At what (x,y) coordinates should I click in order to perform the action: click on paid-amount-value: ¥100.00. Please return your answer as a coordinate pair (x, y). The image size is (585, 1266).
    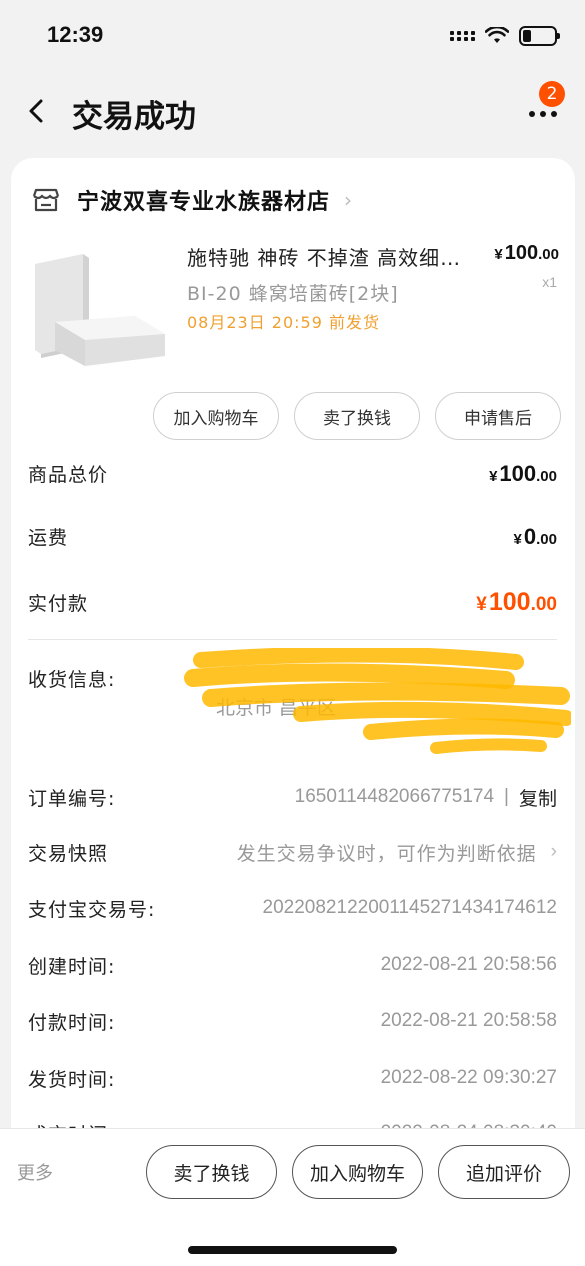
    Looking at the image, I should click on (516, 602).